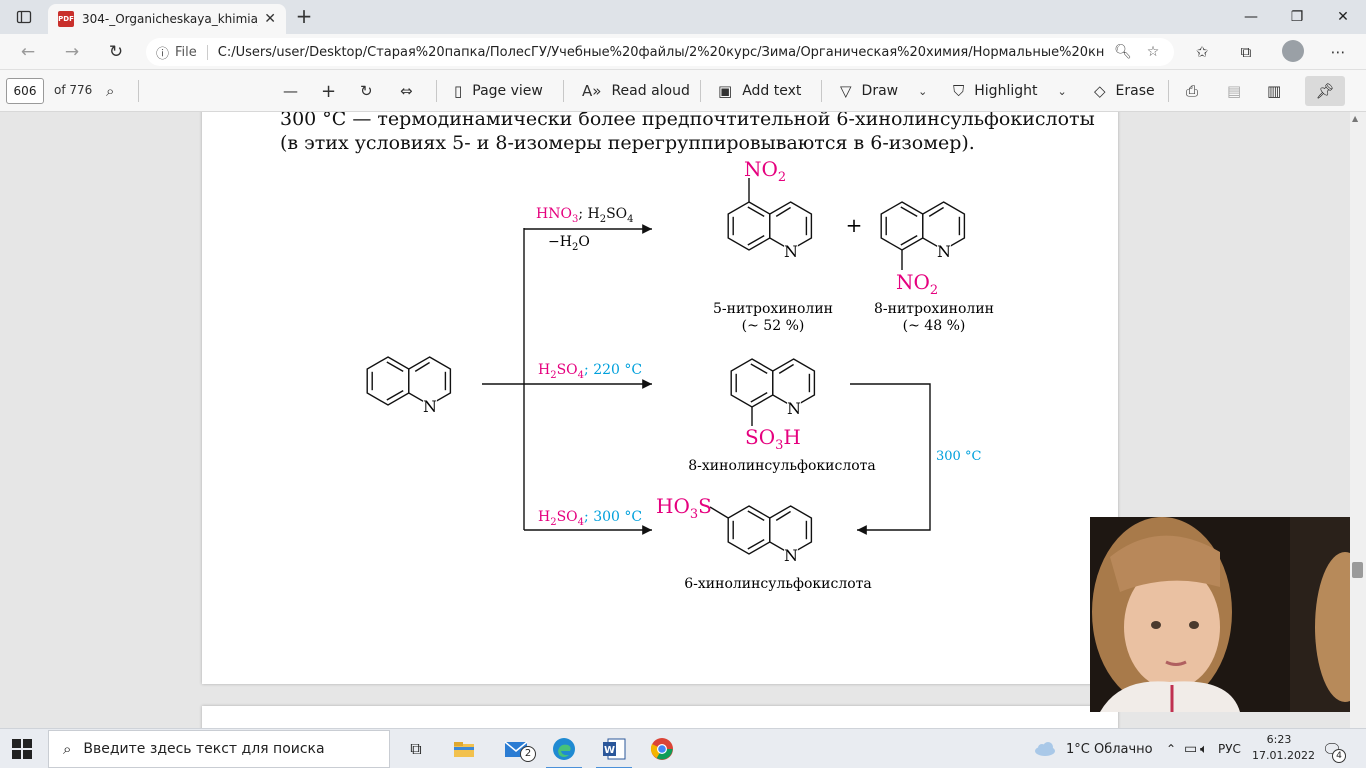  I want to click on new-tab-button: +, so click(304, 17).